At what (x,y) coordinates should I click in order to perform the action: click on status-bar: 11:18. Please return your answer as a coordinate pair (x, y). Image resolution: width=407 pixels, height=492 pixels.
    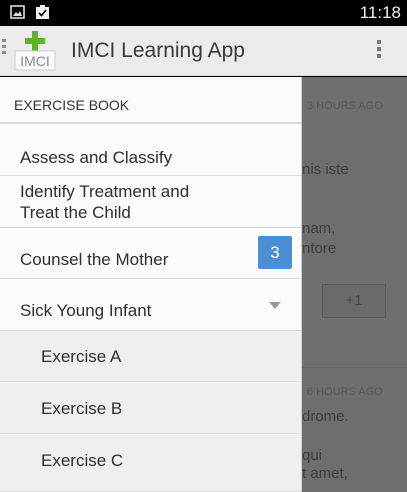
    Looking at the image, I should click on (203, 13).